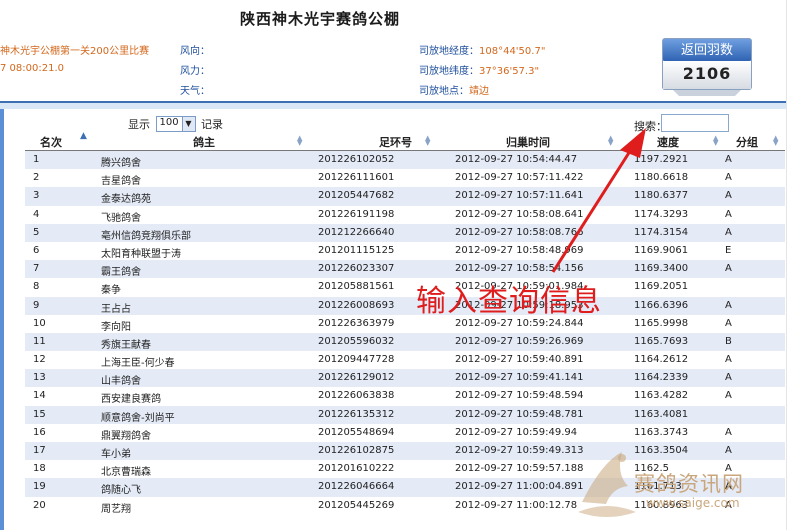 The image size is (800, 530). Describe the element at coordinates (693, 503) in the screenshot. I see `watermark-url: www.saige.com` at that location.